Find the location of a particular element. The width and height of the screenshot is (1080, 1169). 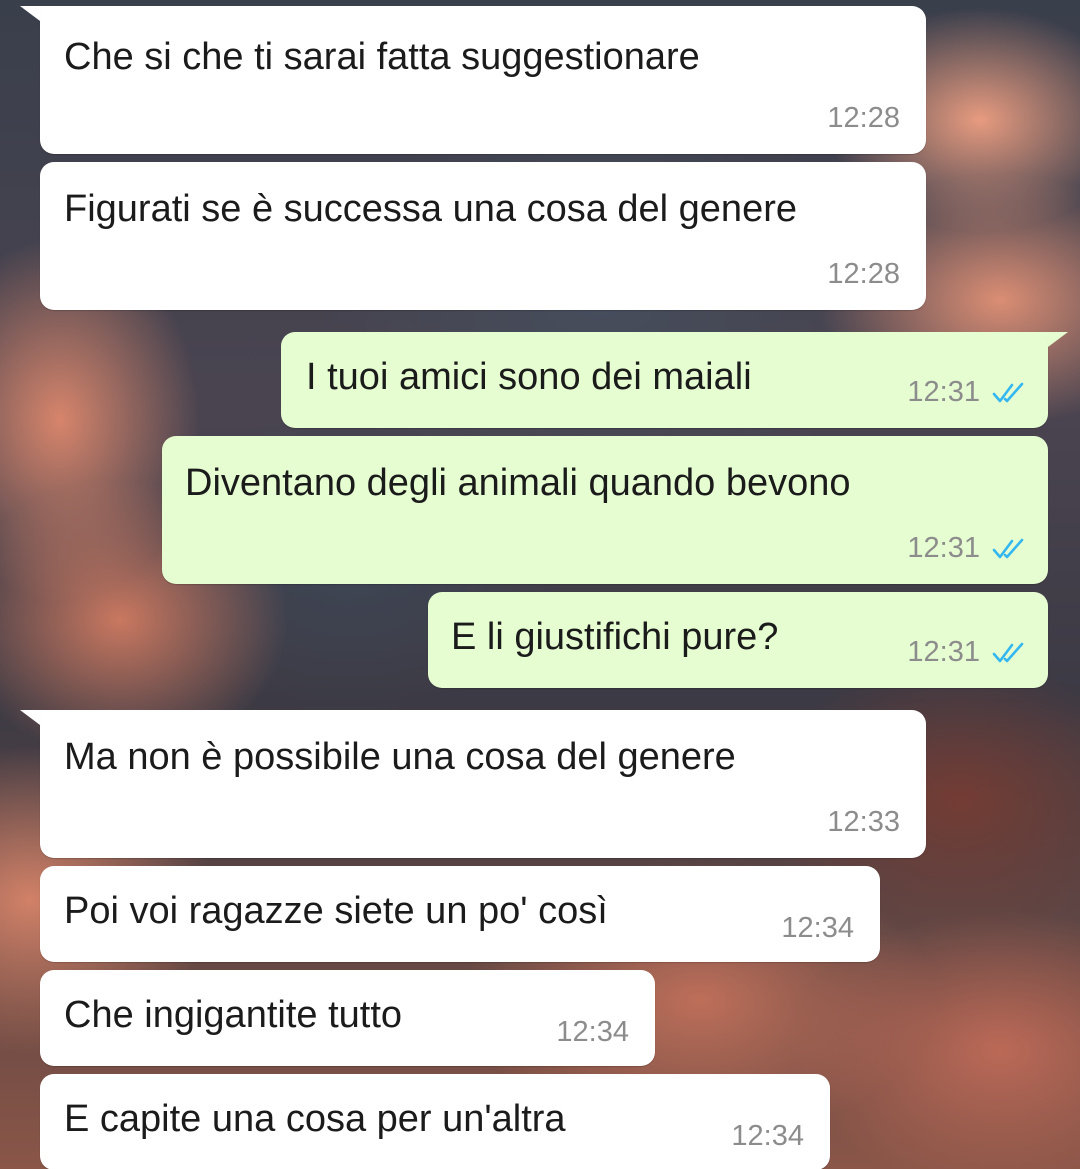

message-time: 12:33 is located at coordinates (863, 822).